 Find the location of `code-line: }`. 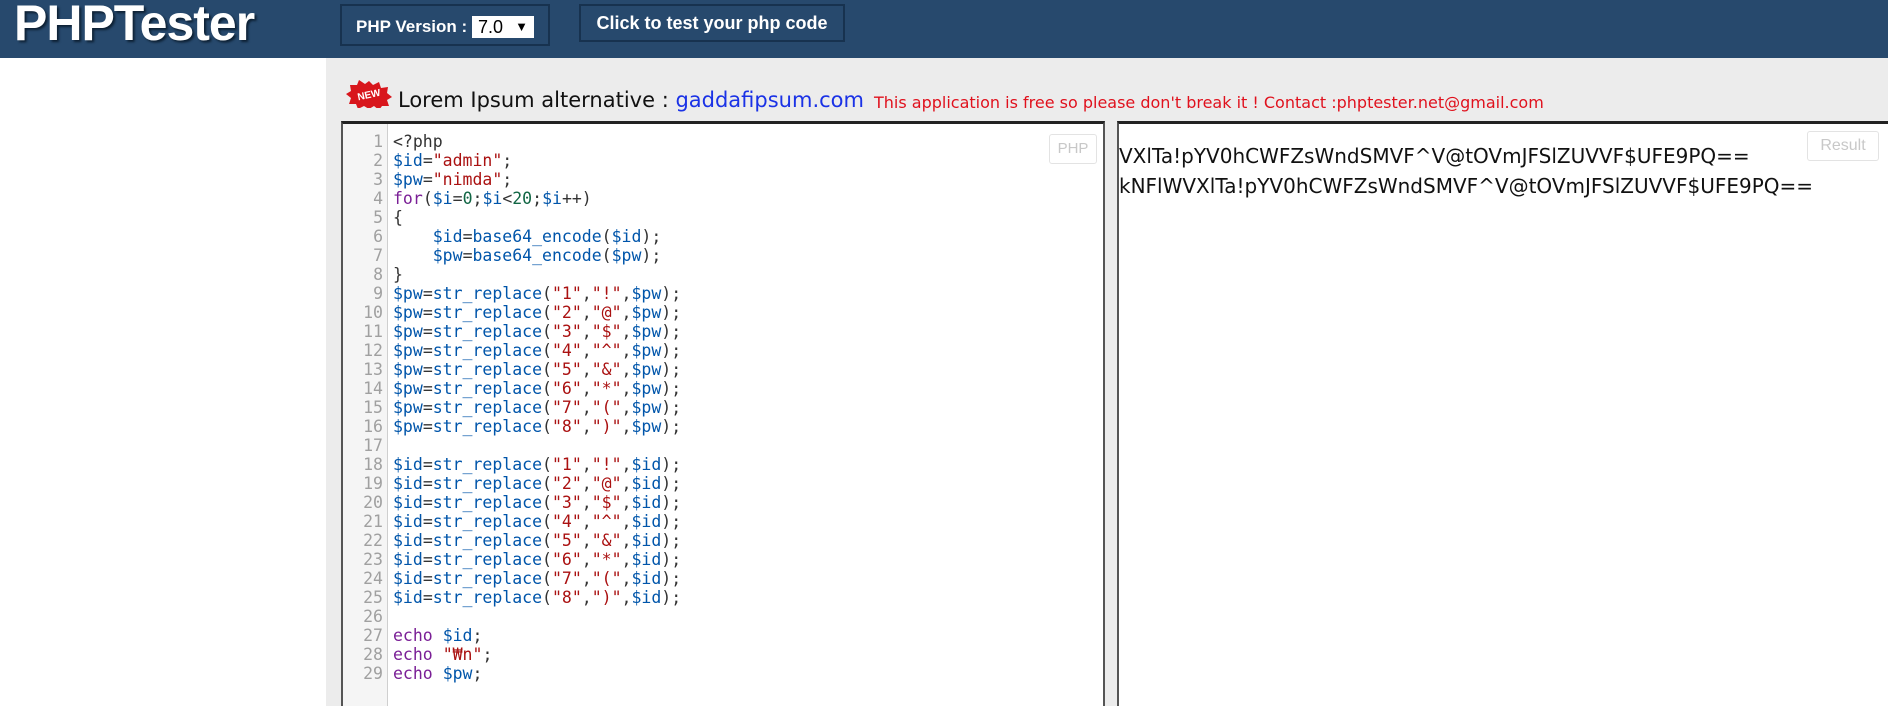

code-line: } is located at coordinates (537, 274).